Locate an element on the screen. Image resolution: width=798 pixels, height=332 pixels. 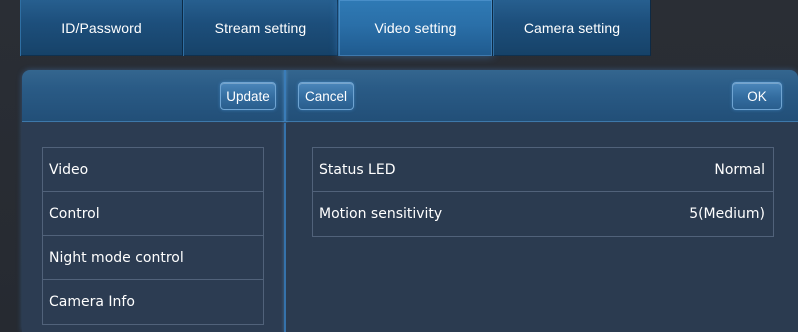
sidebar-item-video: Video is located at coordinates (153, 170).